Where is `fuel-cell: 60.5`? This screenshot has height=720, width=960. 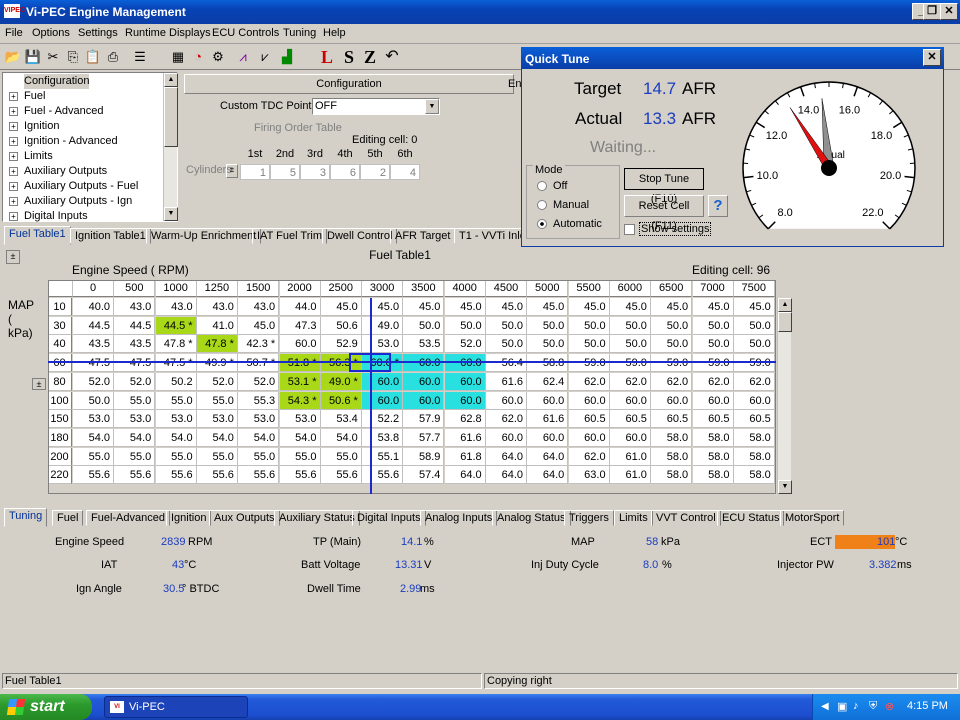 fuel-cell: 60.5 is located at coordinates (713, 419).